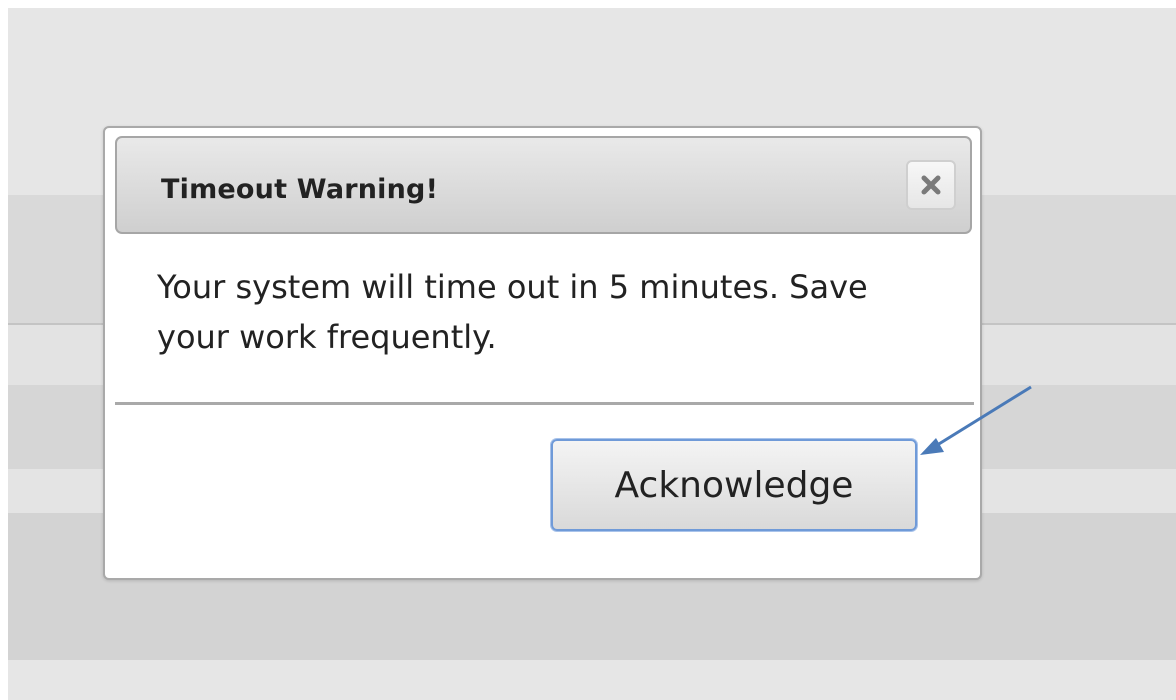 Image resolution: width=1176 pixels, height=700 pixels. What do you see at coordinates (544, 403) in the screenshot?
I see `dialog-divider` at bounding box center [544, 403].